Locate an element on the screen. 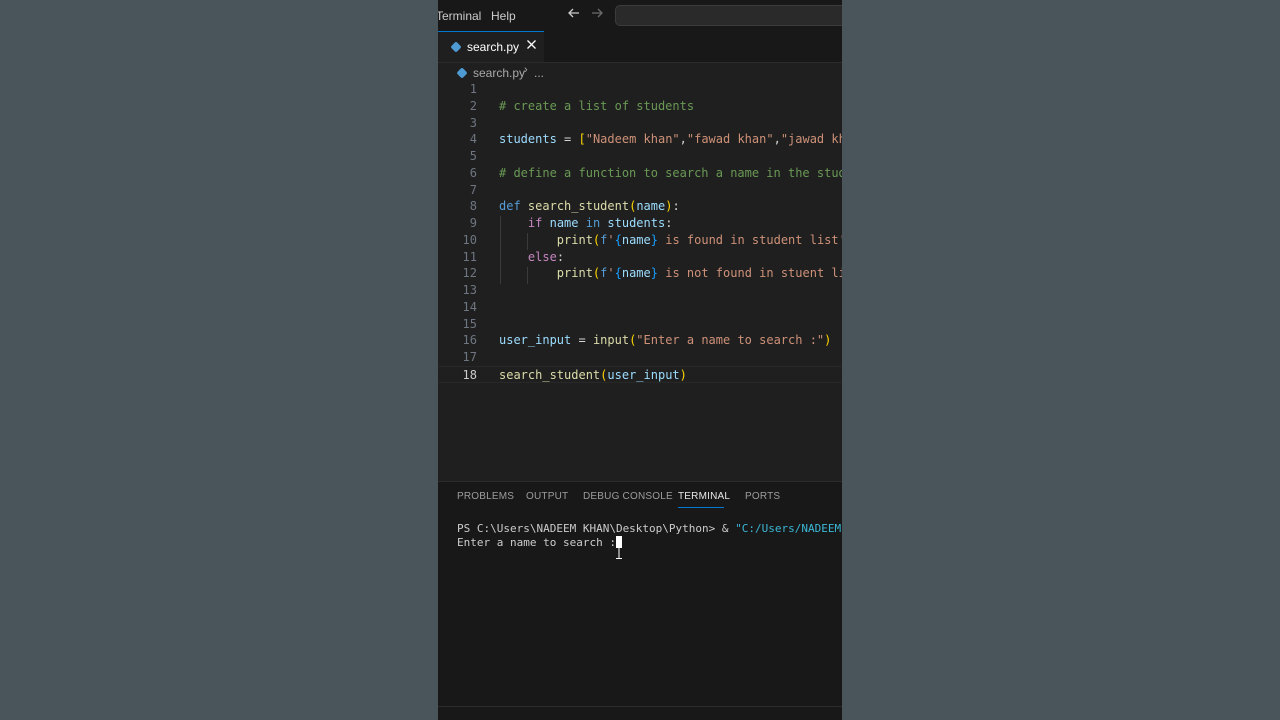 Image resolution: width=1280 pixels, height=720 pixels. tab-terminal: TERMINAL is located at coordinates (704, 496).